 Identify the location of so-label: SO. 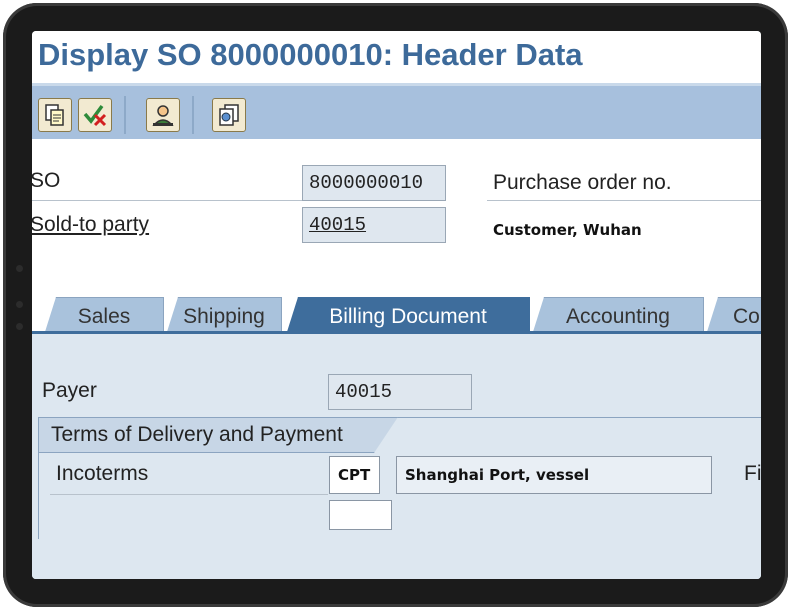
(46, 180).